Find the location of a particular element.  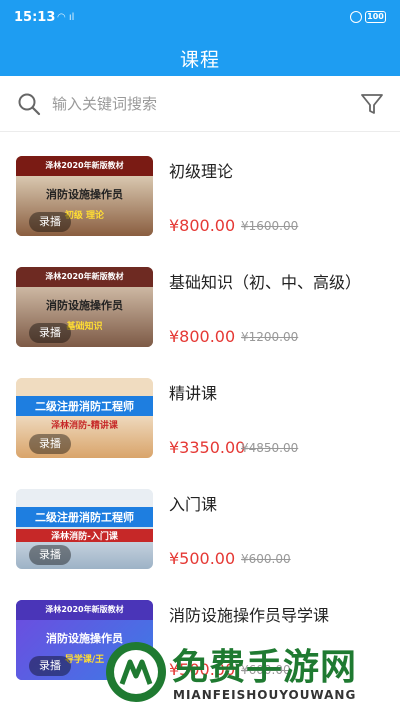

course-title: 消防设施操作员导学课 is located at coordinates (249, 615).